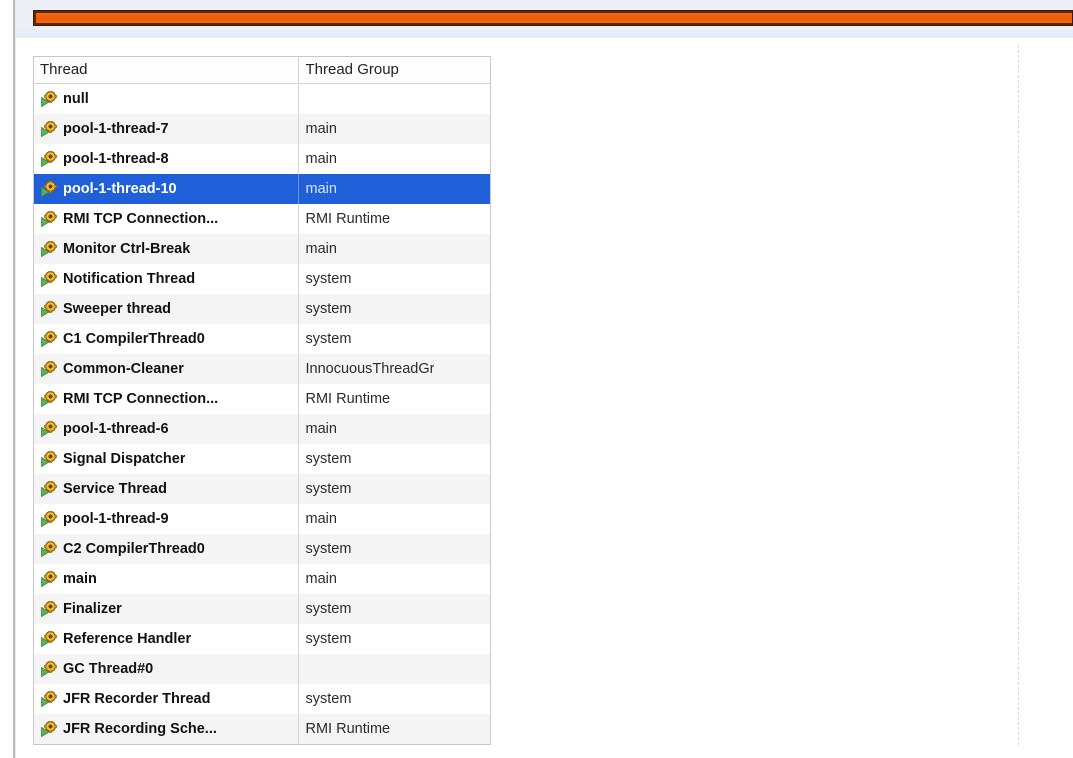 This screenshot has width=1073, height=758. I want to click on table-row: Finalizer system, so click(262, 609).